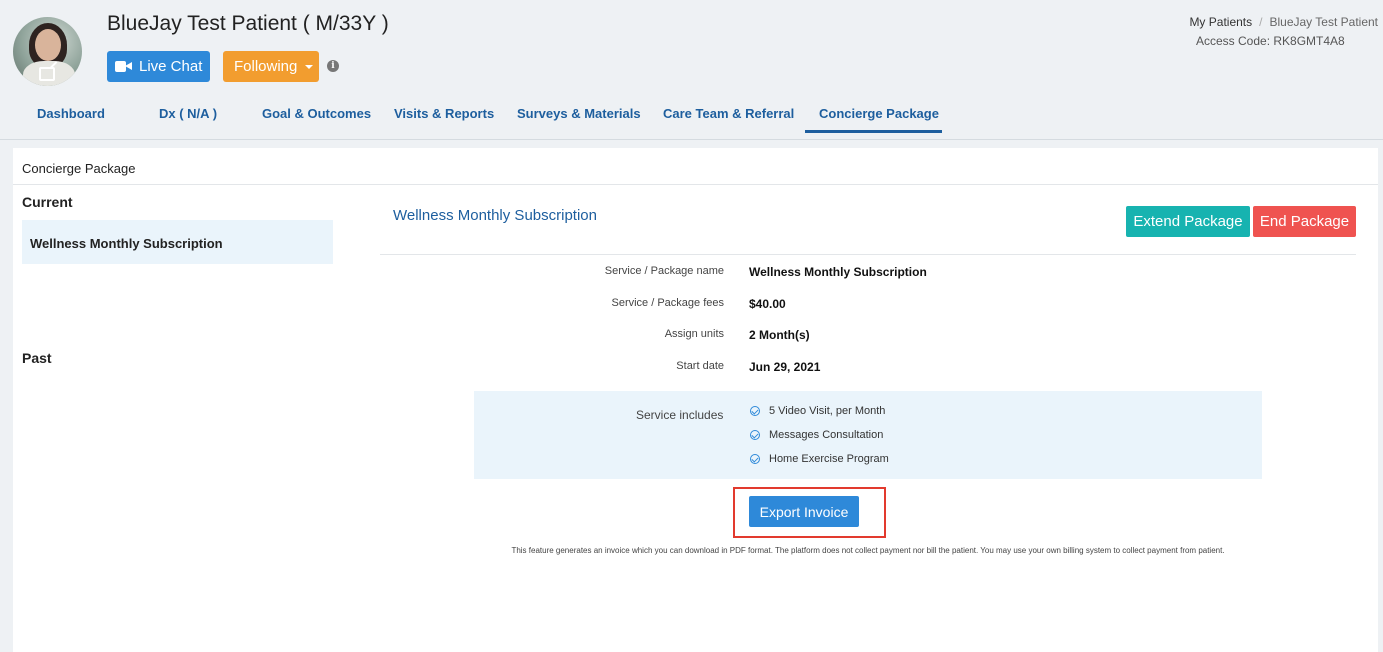  What do you see at coordinates (695, 184) in the screenshot?
I see `panel-divider` at bounding box center [695, 184].